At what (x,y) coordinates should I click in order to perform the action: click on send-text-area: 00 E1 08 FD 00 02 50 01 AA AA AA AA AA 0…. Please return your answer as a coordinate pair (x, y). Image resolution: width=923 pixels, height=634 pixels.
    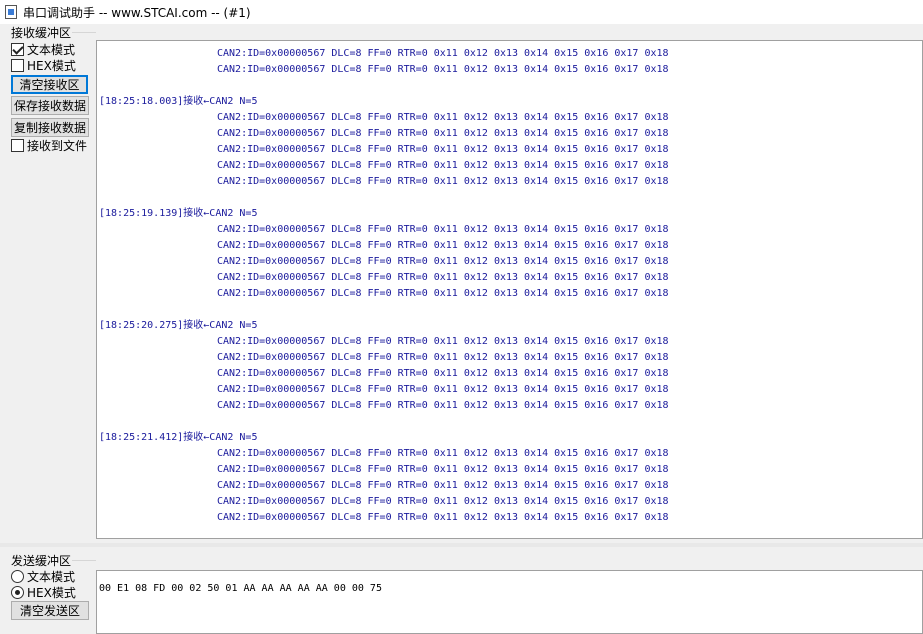
    Looking at the image, I should click on (509, 602).